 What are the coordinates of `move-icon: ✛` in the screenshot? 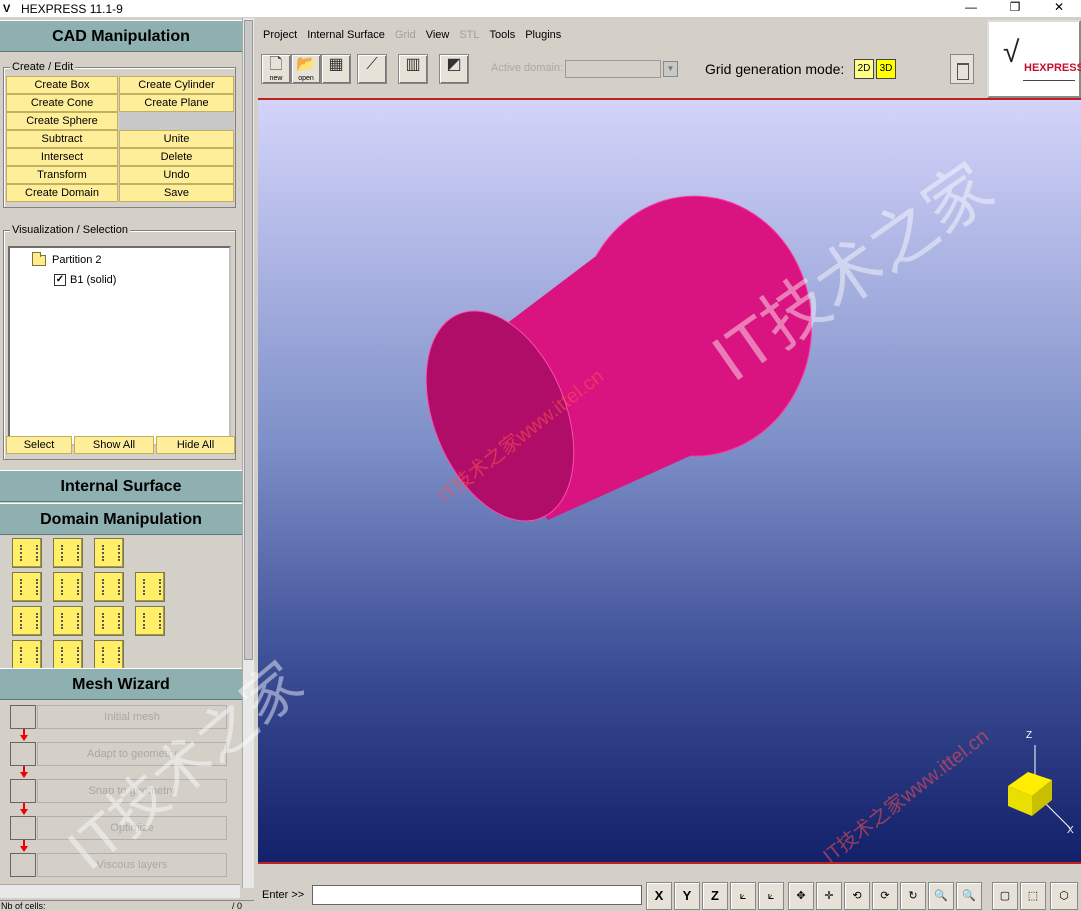 It's located at (829, 896).